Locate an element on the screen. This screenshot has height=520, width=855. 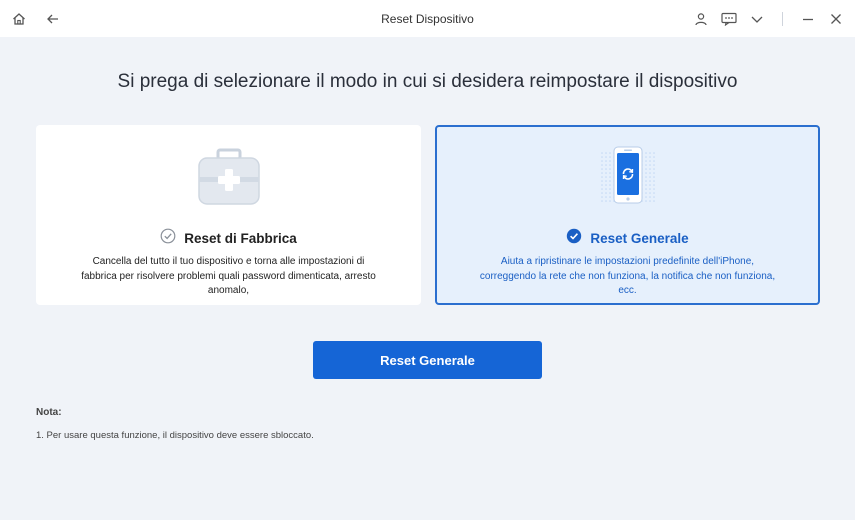
toolbox-icon is located at coordinates (229, 180).